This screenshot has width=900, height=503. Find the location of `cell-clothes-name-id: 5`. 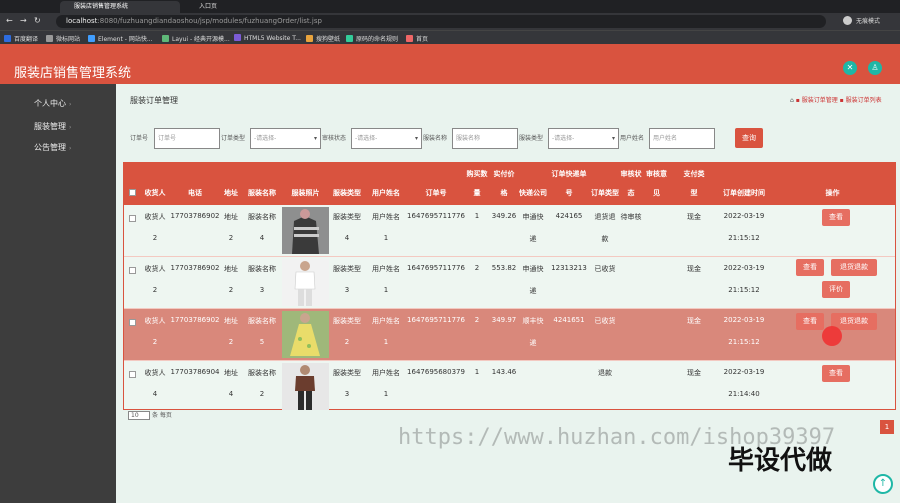

cell-clothes-name-id: 5 is located at coordinates (262, 342).